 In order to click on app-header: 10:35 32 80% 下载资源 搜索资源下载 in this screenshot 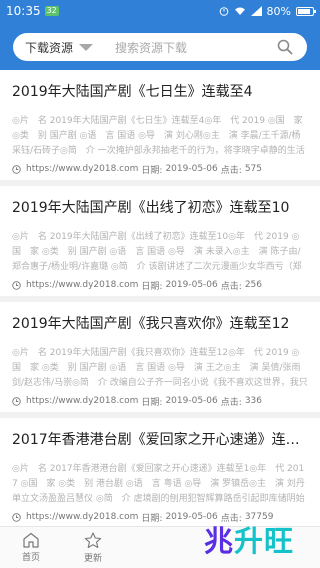, I will do `click(160, 35)`.